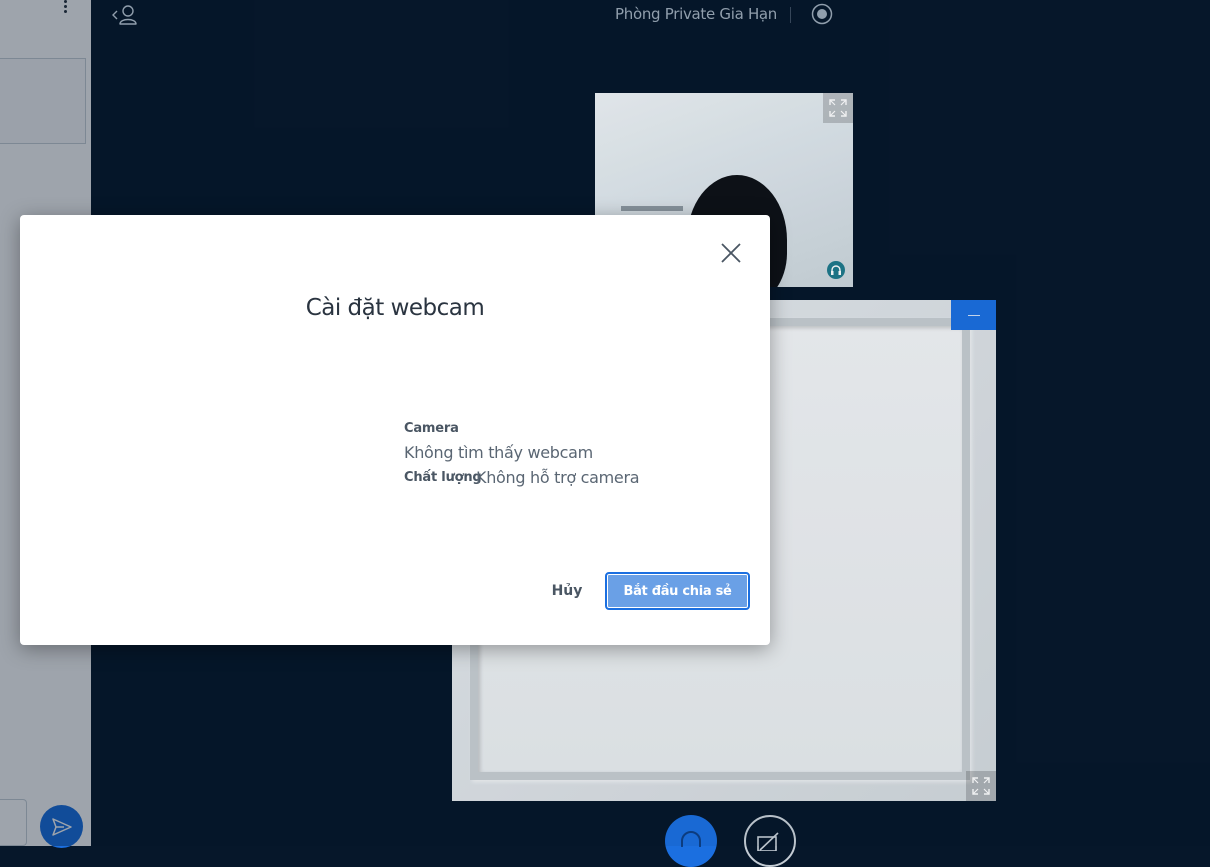 The height and width of the screenshot is (867, 1210). I want to click on cancel-button: Hủy, so click(567, 591).